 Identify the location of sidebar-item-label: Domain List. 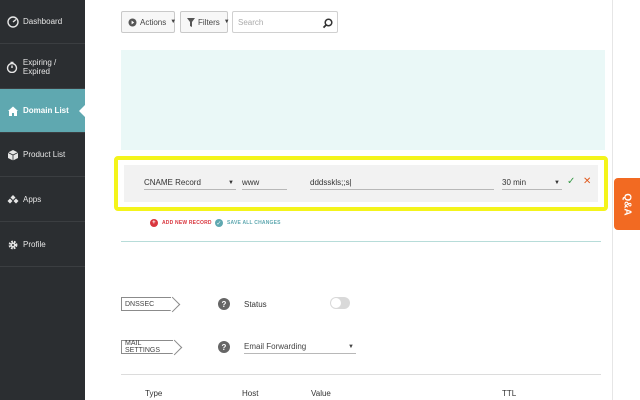
(46, 110).